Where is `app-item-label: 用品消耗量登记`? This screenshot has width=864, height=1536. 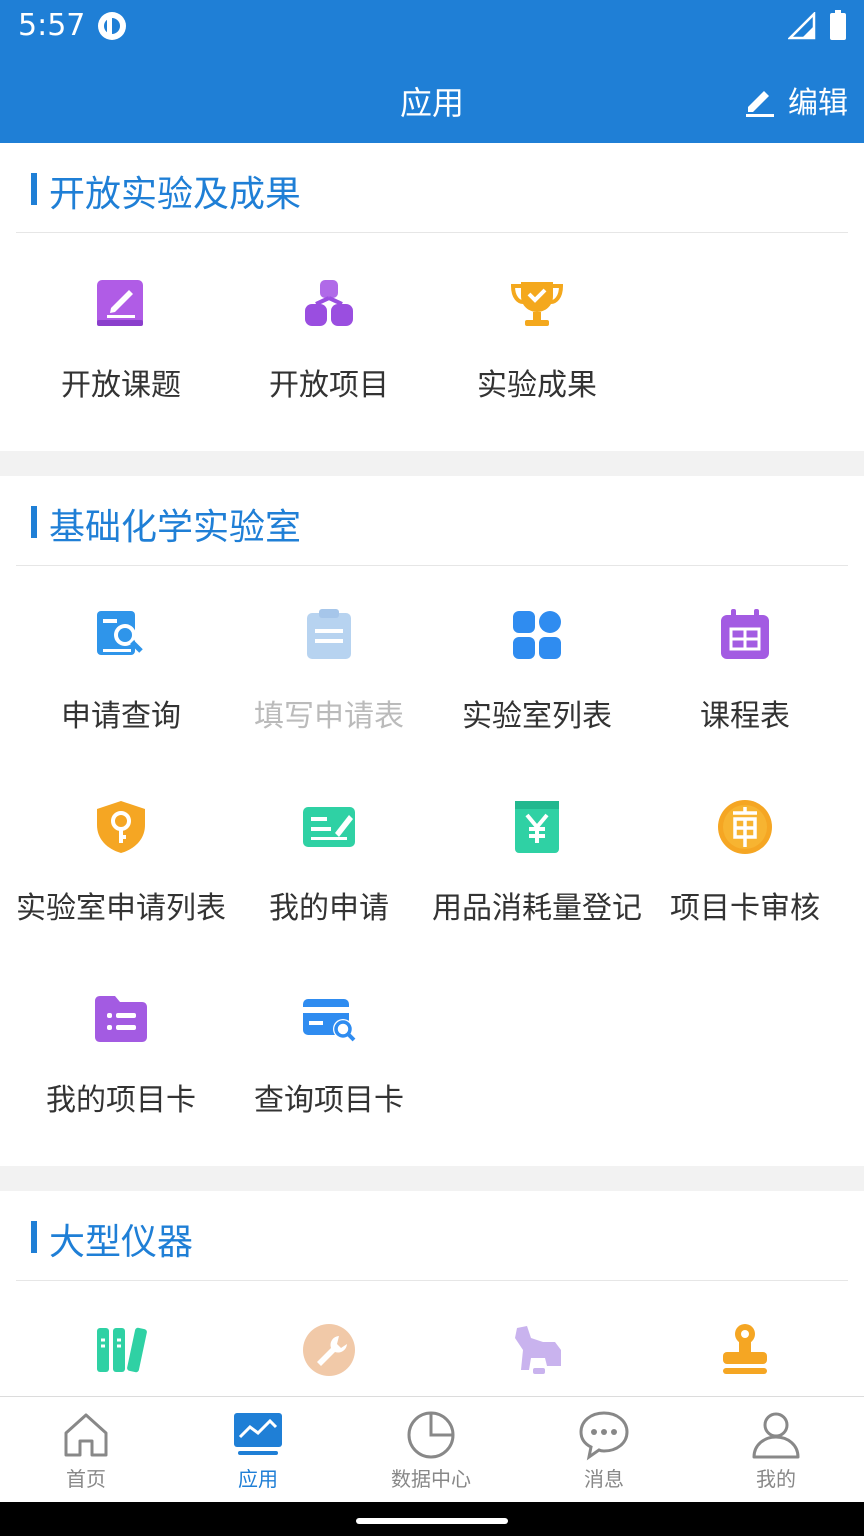 app-item-label: 用品消耗量登记 is located at coordinates (537, 908).